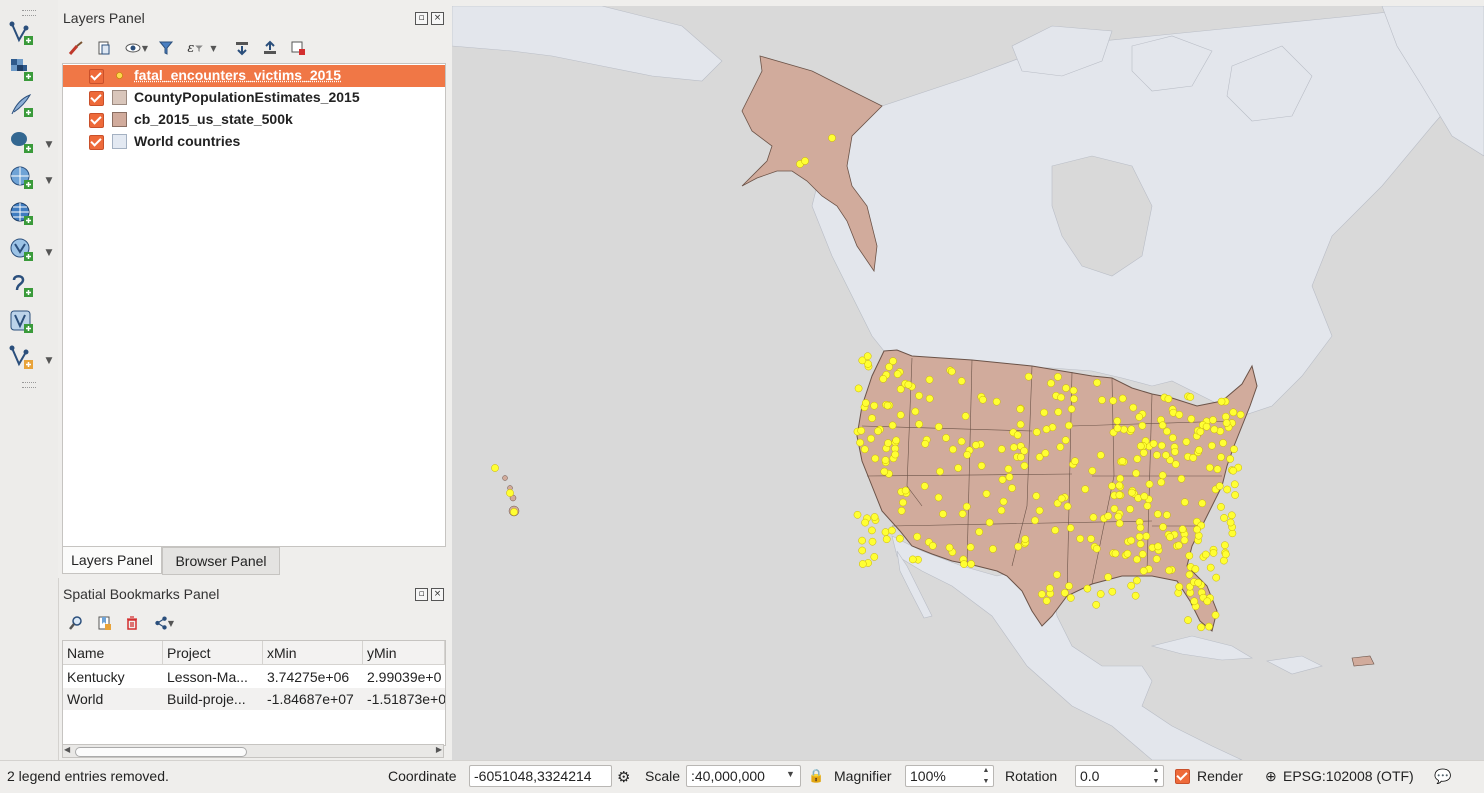 This screenshot has width=1484, height=793. What do you see at coordinates (254, 142) in the screenshot?
I see `layer-item-world-countries: World countries` at bounding box center [254, 142].